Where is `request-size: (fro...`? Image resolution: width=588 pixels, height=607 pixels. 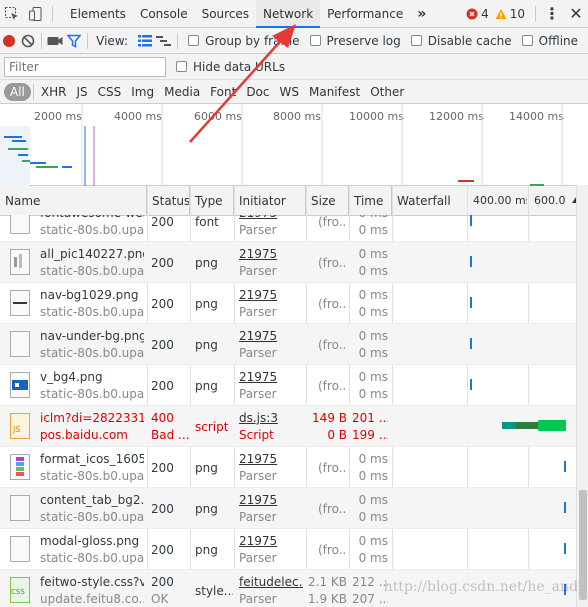
request-size: (fro... is located at coordinates (332, 222).